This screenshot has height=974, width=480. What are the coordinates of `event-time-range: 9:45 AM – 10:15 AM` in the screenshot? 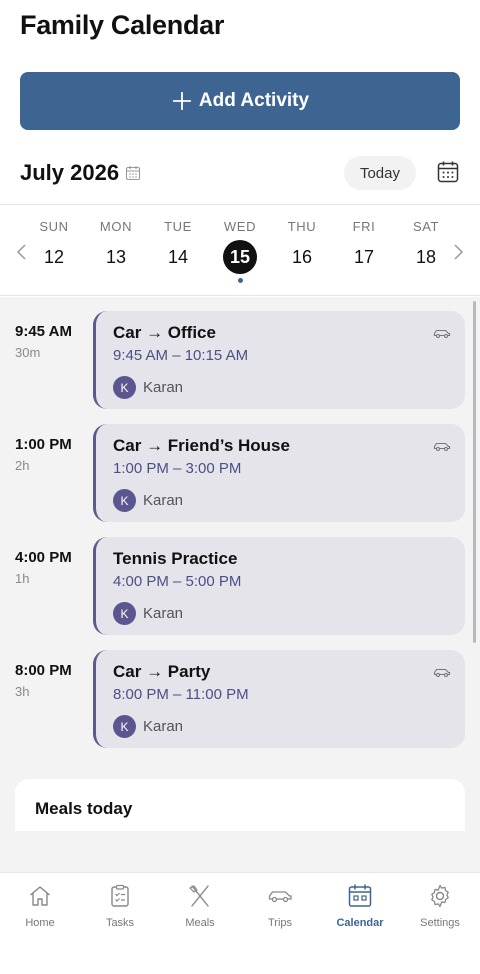 It's located at (181, 355).